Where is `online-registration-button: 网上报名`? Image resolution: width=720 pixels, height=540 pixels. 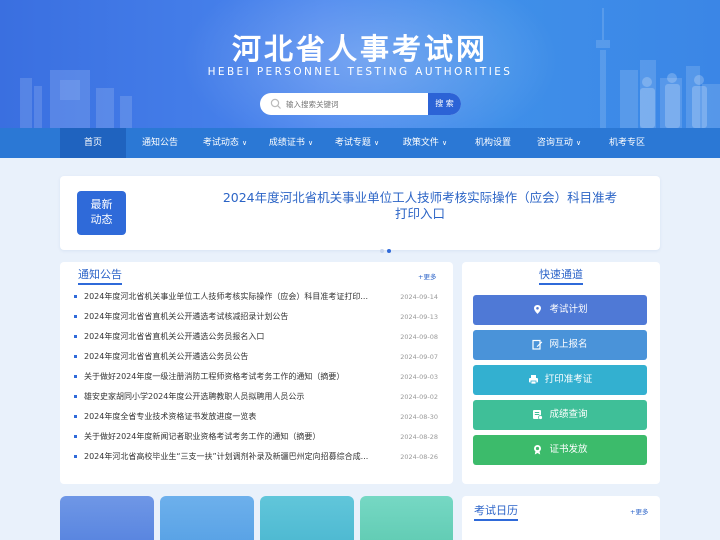 online-registration-button: 网上报名 is located at coordinates (560, 345).